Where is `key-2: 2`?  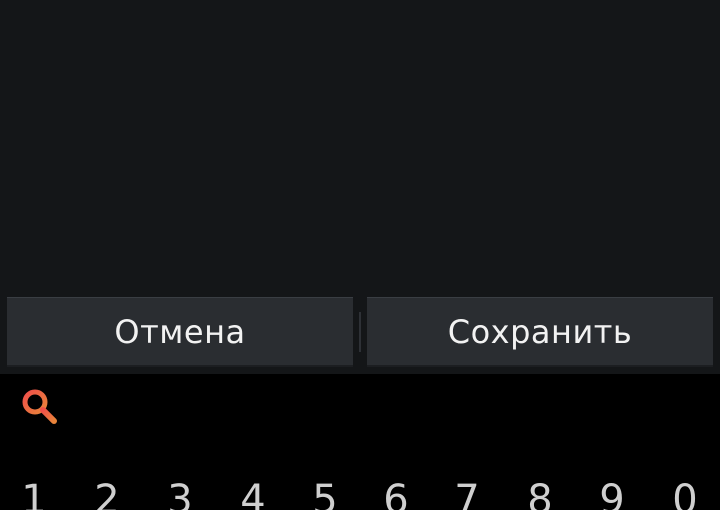 key-2: 2 is located at coordinates (107, 495).